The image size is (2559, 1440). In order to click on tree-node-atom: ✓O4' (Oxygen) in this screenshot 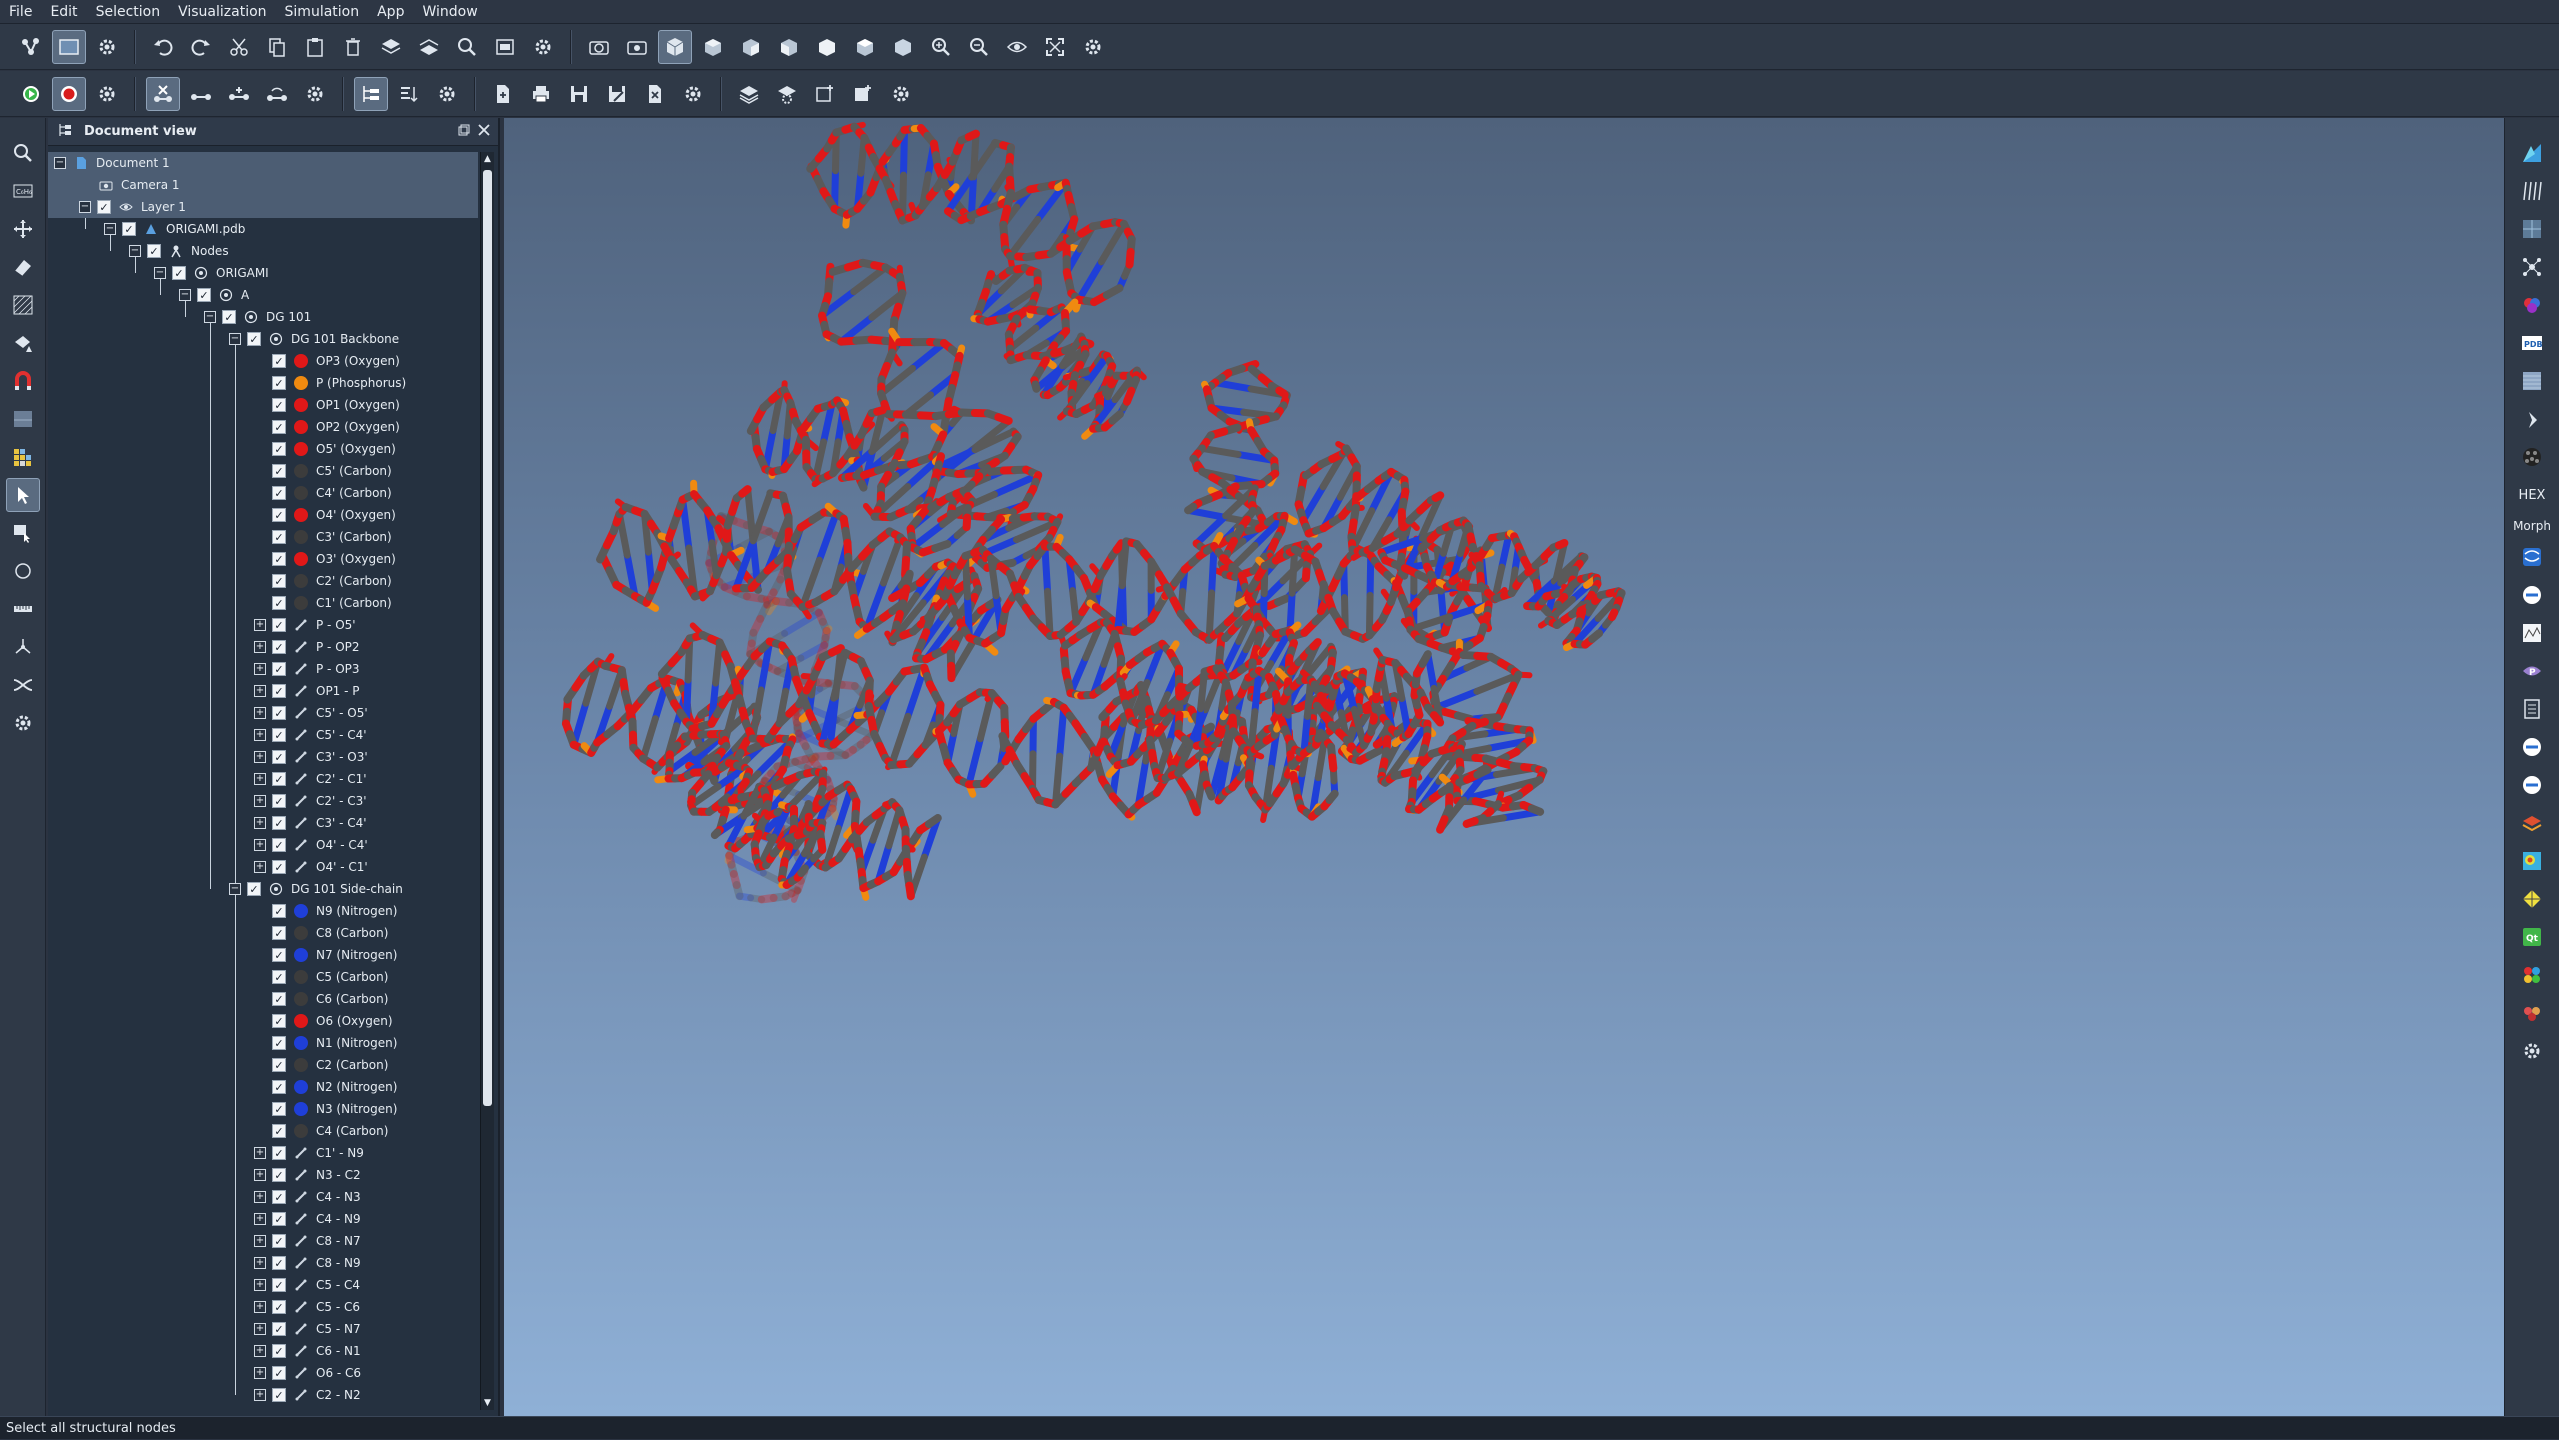, I will do `click(263, 515)`.